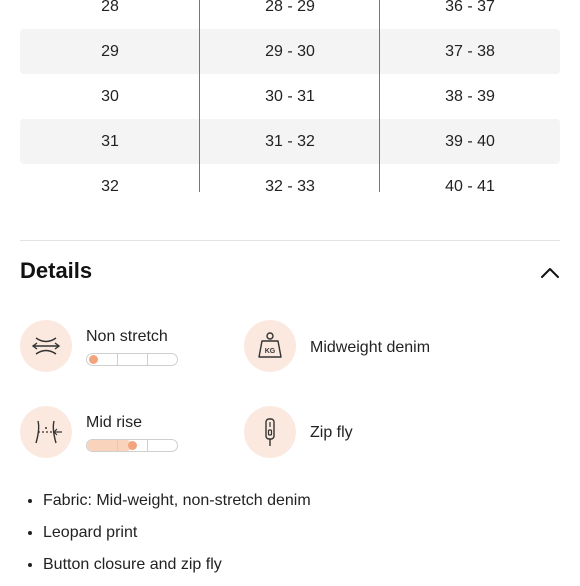 This screenshot has height=586, width=580. Describe the element at coordinates (270, 432) in the screenshot. I see `zipper-icon` at that location.